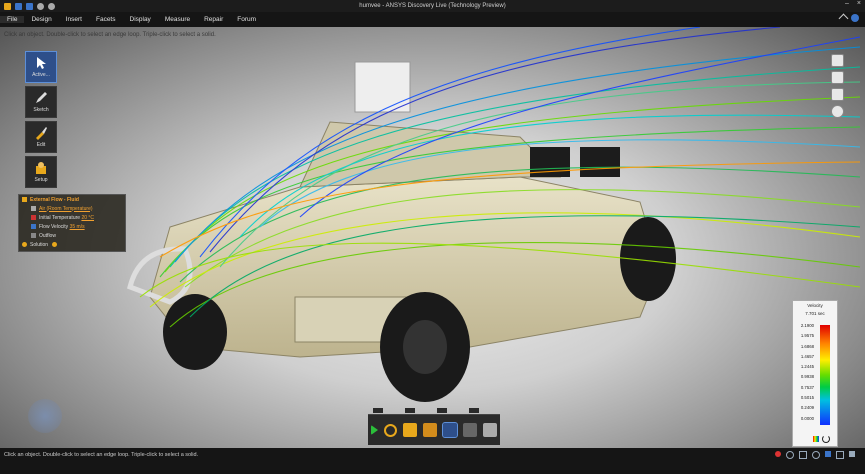  Describe the element at coordinates (778, 454) in the screenshot. I see `record-icon` at that location.